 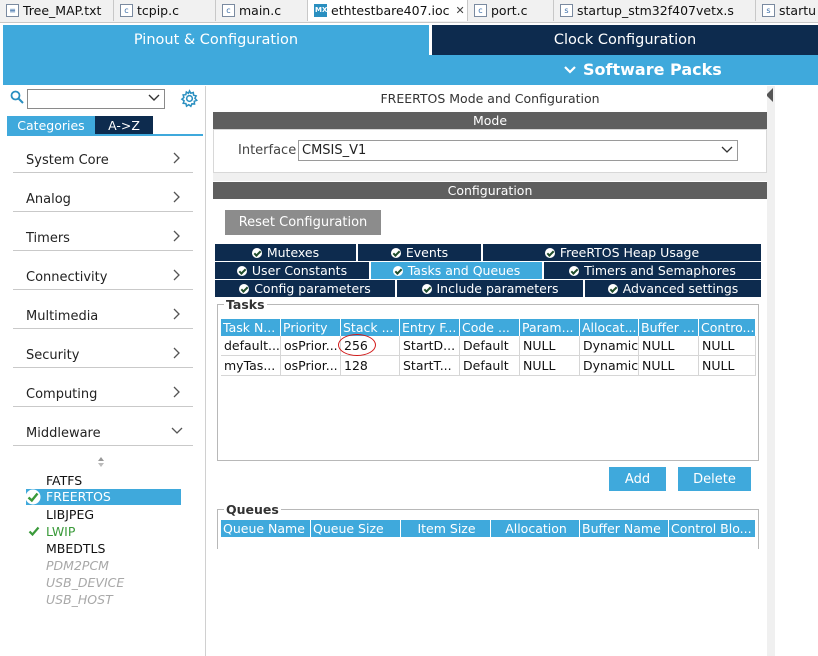 What do you see at coordinates (420, 252) in the screenshot?
I see `tab-events: Events` at bounding box center [420, 252].